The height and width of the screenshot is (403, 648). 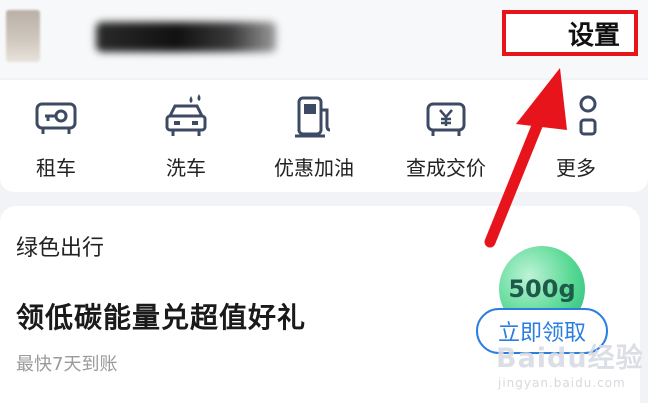 I want to click on price-tag-yen-icon, so click(x=446, y=119).